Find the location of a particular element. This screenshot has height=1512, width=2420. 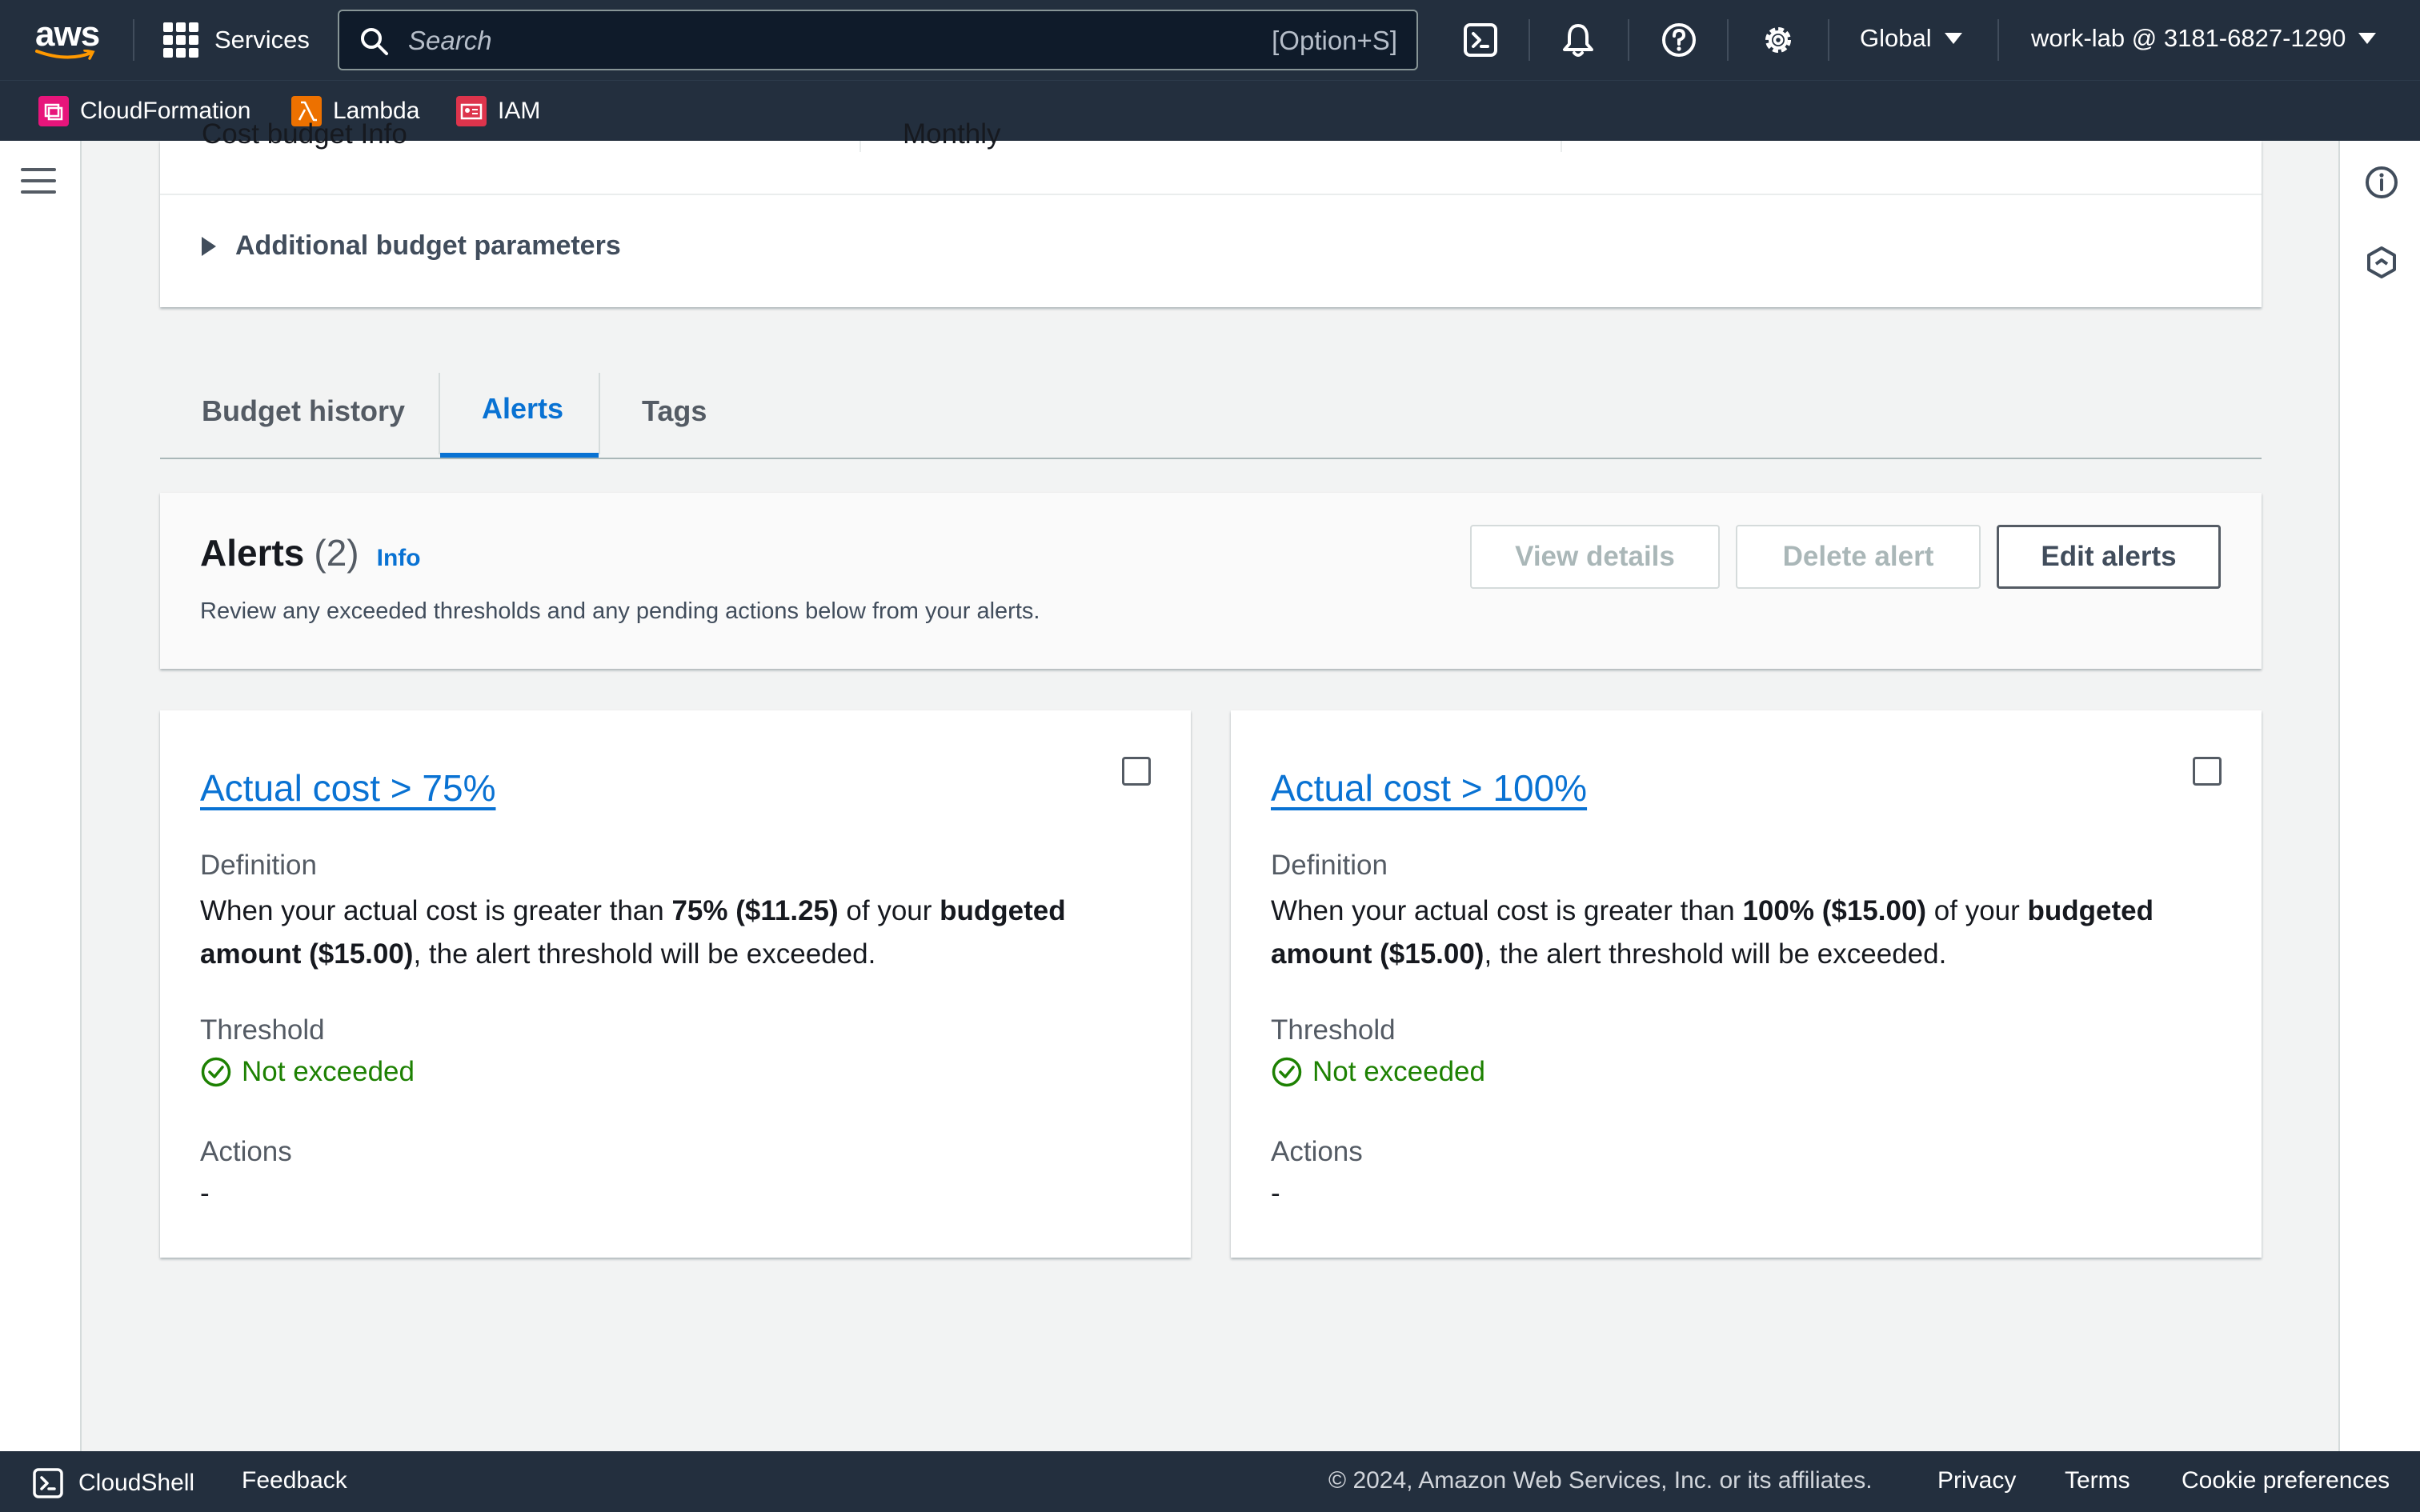

top-navigation: aws Services [Option+S] is located at coordinates (1210, 40).